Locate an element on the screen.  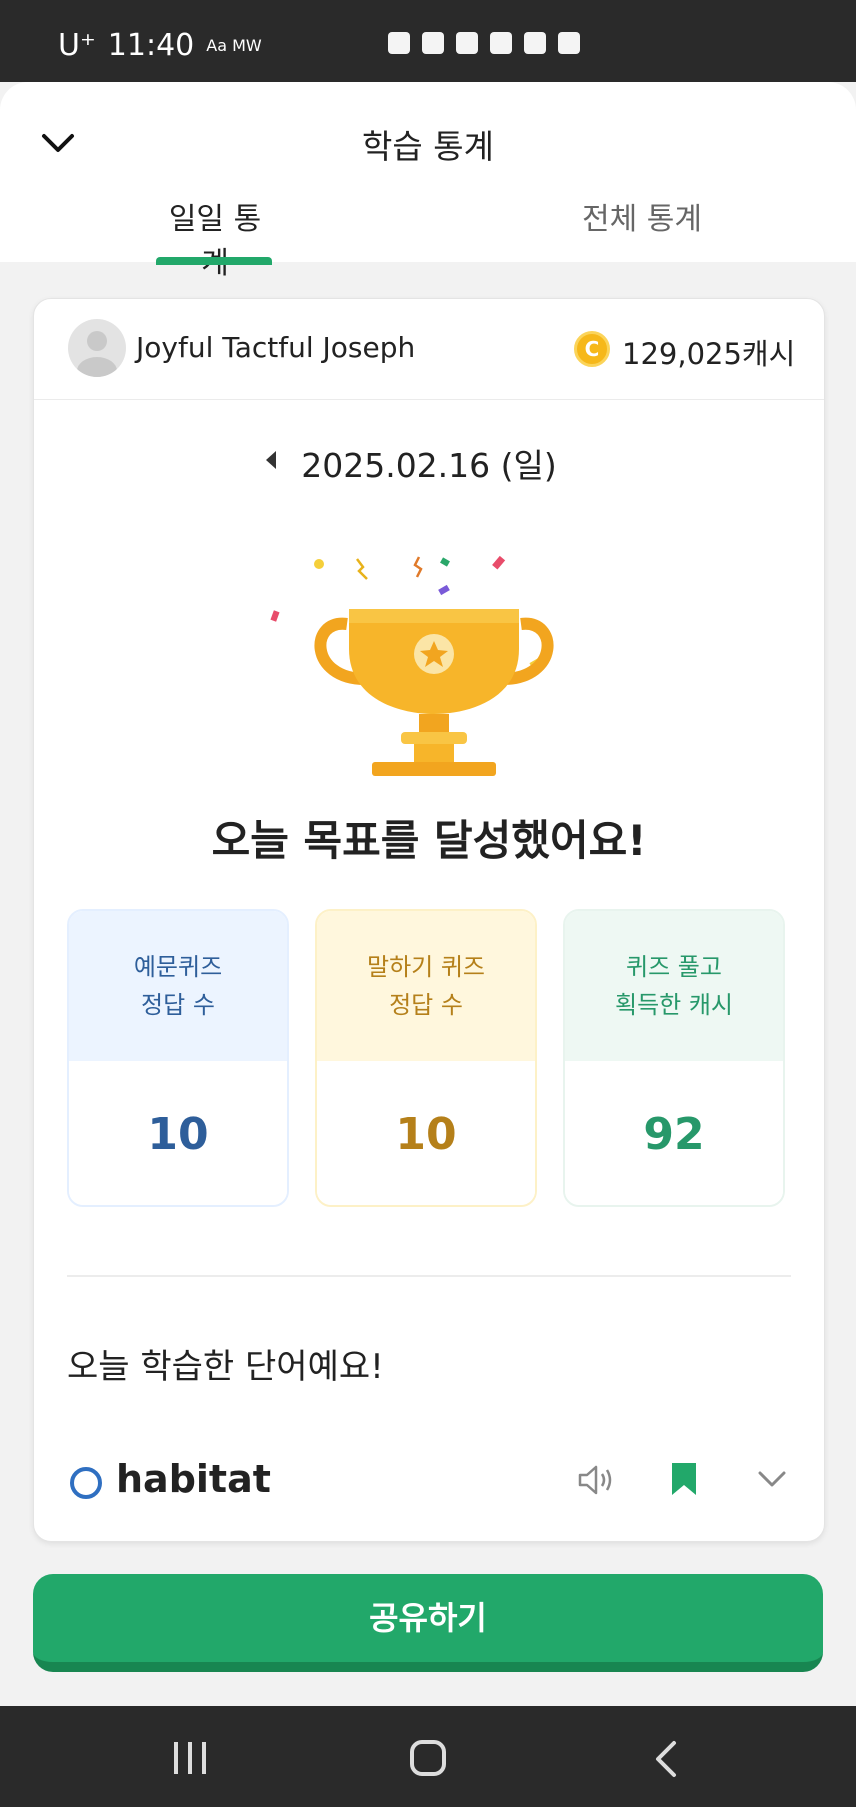
share-button: 공유하기 is located at coordinates (428, 1623).